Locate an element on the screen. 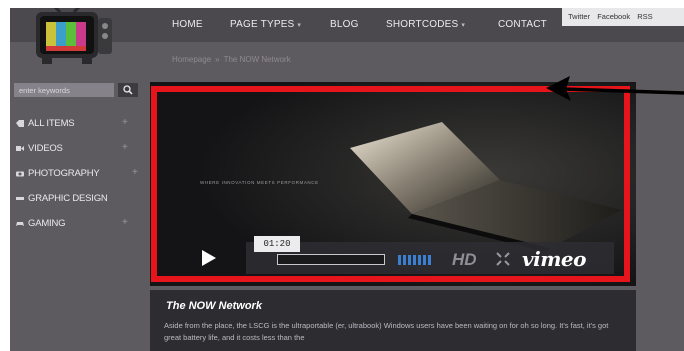 This screenshot has width=684, height=351. design-icon is located at coordinates (20, 198).